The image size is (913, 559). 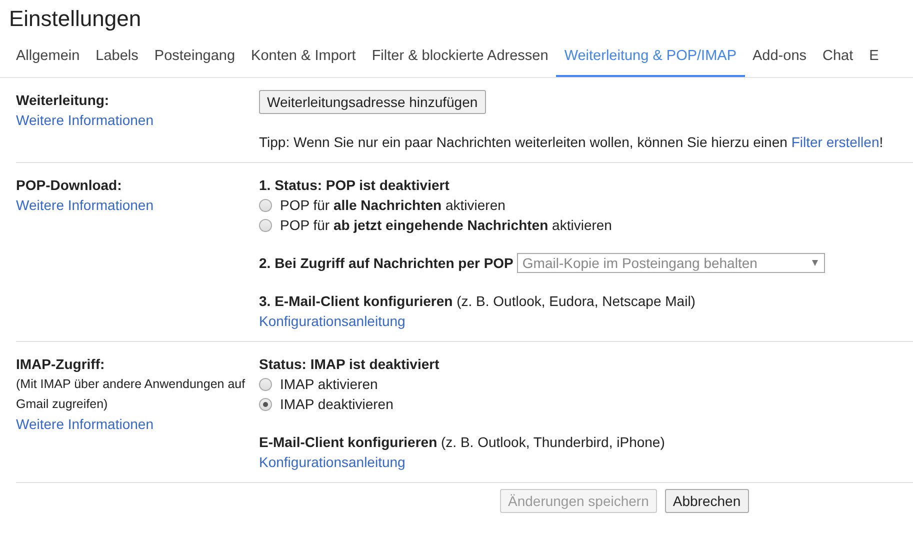 What do you see at coordinates (48, 57) in the screenshot?
I see `settings-tab: Allgemein` at bounding box center [48, 57].